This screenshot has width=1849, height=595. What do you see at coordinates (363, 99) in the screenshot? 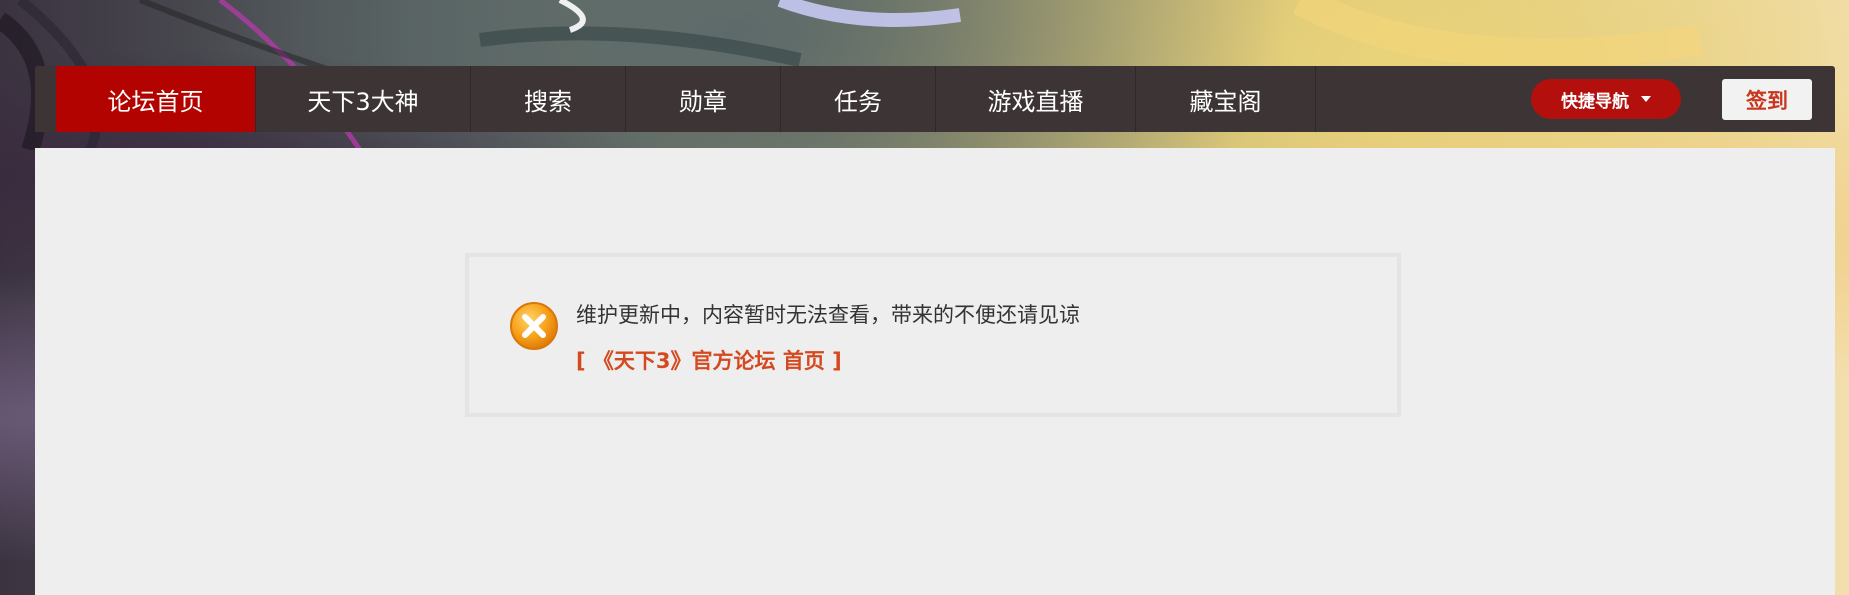
I see `nav-item-tianxia3-master: 天下3大神` at bounding box center [363, 99].